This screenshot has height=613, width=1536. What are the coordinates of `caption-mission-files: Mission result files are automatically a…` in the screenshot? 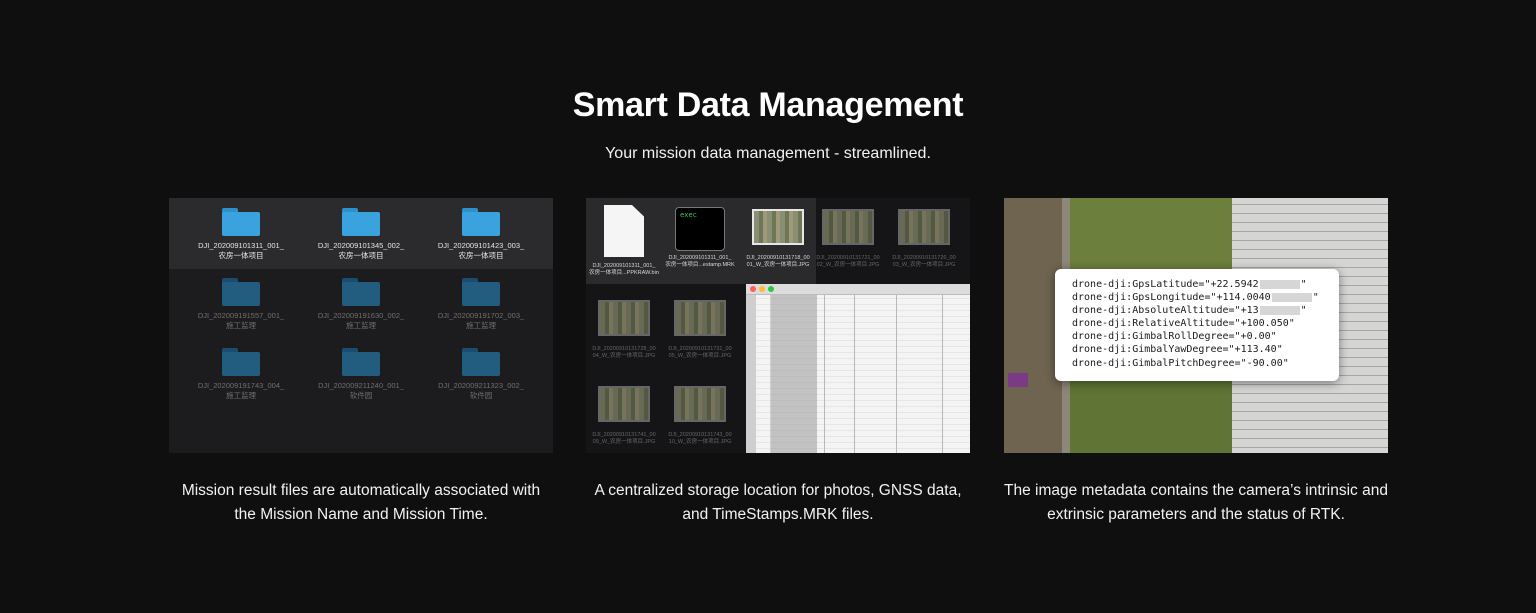 It's located at (361, 502).